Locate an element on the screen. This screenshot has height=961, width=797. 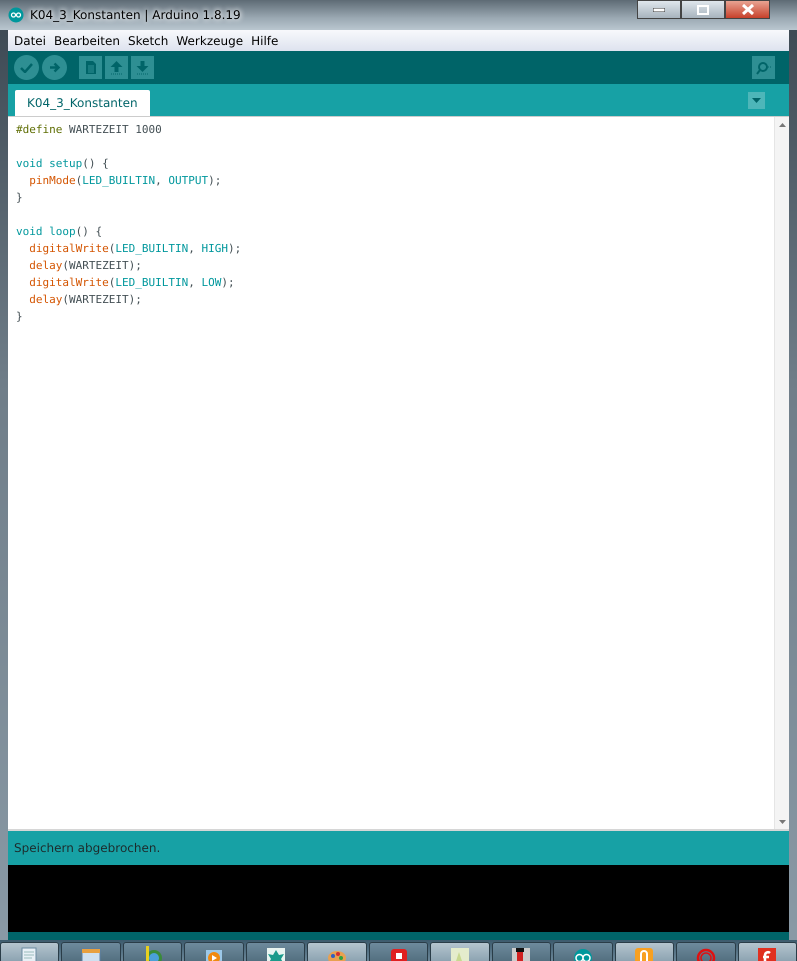
minimize-icon is located at coordinates (659, 10).